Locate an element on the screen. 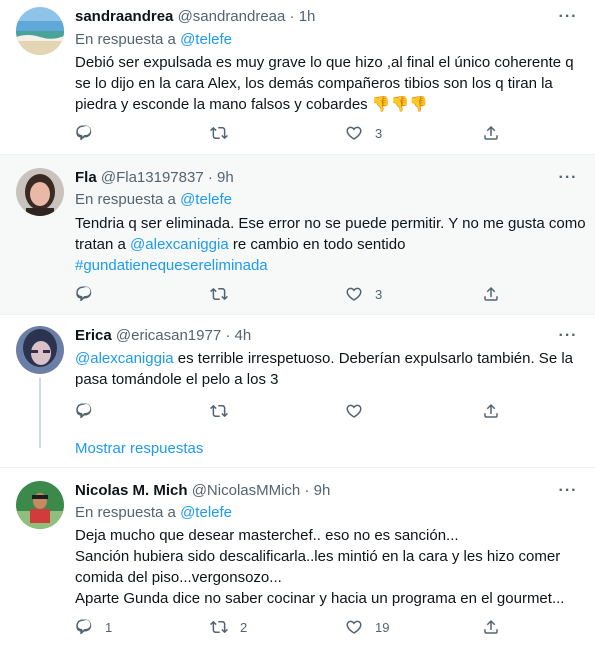 The image size is (595, 657). tweet-actions: 1 2 19 is located at coordinates (295, 627).